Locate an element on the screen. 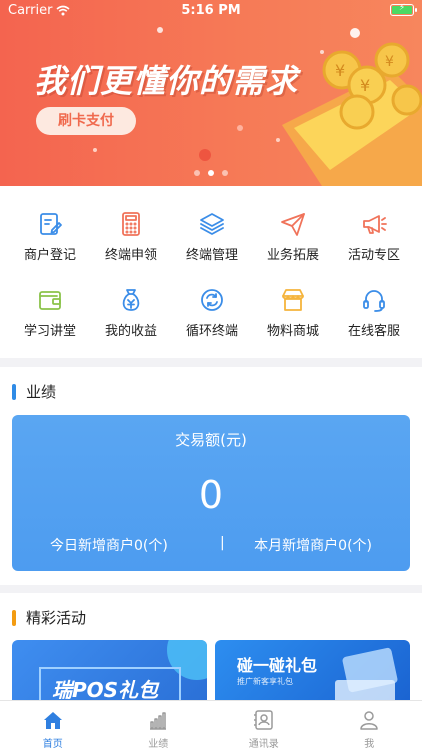 This screenshot has height=750, width=422. menu-item: 在线客服 is located at coordinates (374, 321).